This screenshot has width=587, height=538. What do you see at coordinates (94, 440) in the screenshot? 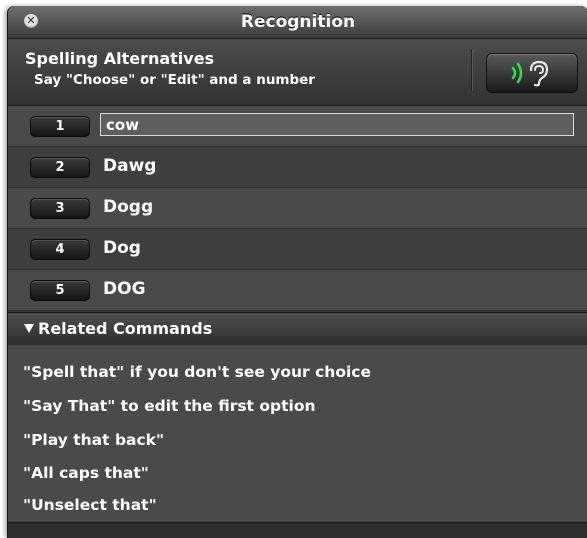
I see `command-item: "Play that back"` at bounding box center [94, 440].